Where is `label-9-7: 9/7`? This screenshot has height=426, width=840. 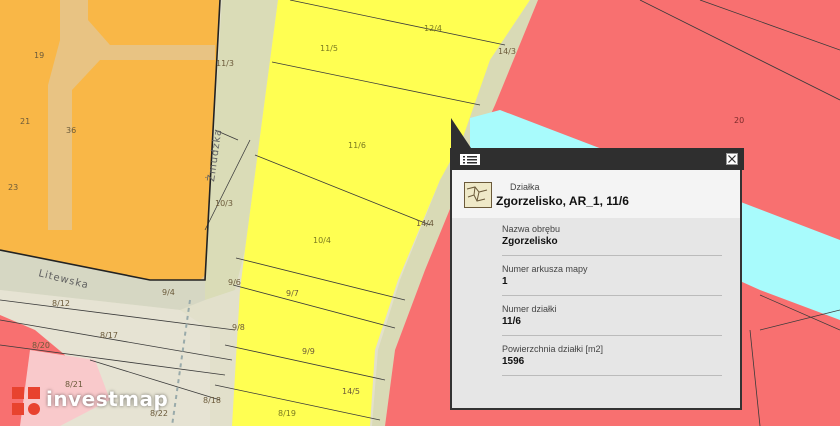
label-9-7: 9/7 is located at coordinates (292, 293).